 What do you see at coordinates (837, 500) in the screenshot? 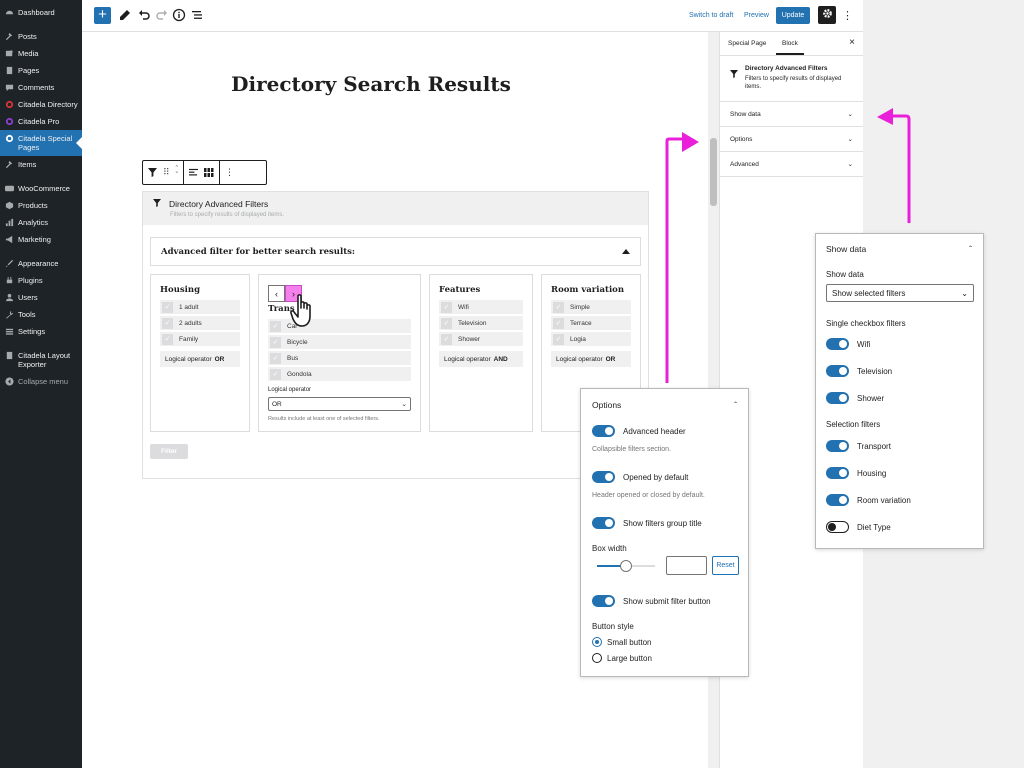
I see `room-variation-toggle` at bounding box center [837, 500].